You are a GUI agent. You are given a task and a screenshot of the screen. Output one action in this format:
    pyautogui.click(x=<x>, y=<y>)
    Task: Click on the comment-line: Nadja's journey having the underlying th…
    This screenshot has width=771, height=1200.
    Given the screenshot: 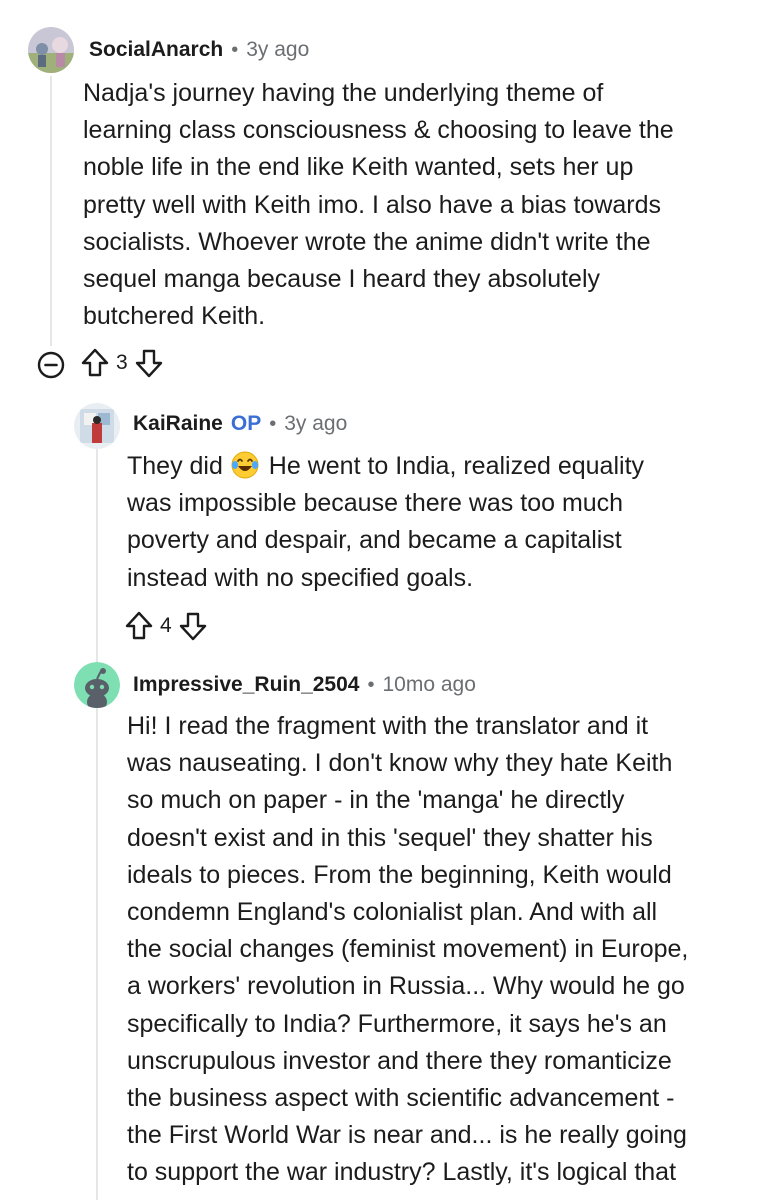 What is the action you would take?
    pyautogui.click(x=343, y=93)
    